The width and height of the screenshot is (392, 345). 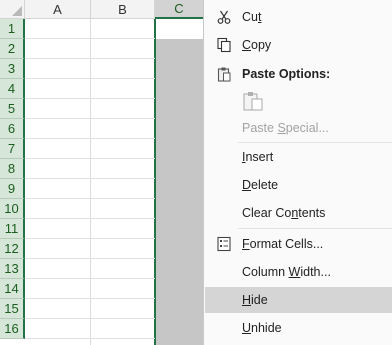 What do you see at coordinates (224, 45) in the screenshot?
I see `copy-icon` at bounding box center [224, 45].